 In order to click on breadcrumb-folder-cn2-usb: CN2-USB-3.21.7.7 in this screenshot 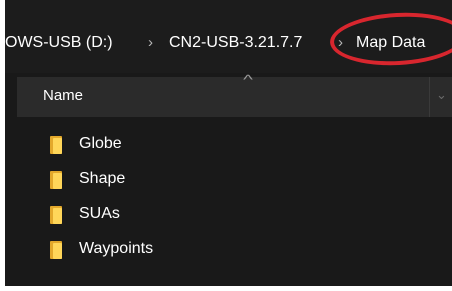, I will do `click(235, 43)`.